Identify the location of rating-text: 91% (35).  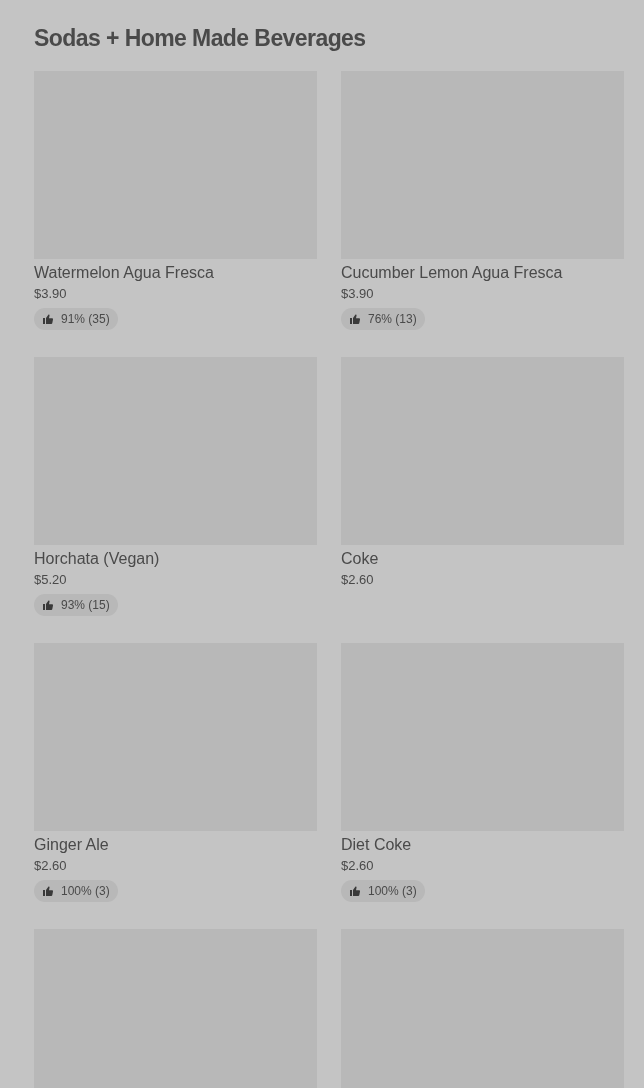
(85, 319).